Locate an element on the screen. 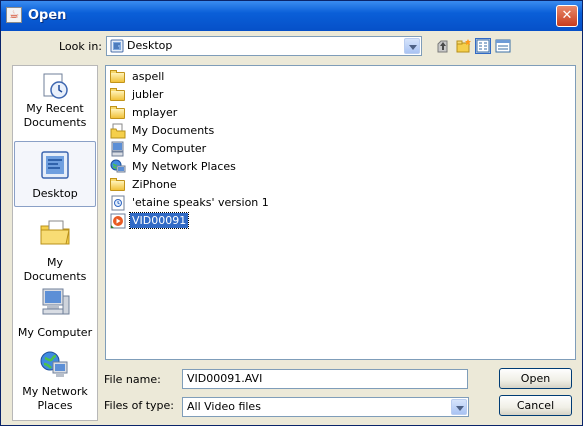  place-my-documents: My Documents is located at coordinates (55, 249).